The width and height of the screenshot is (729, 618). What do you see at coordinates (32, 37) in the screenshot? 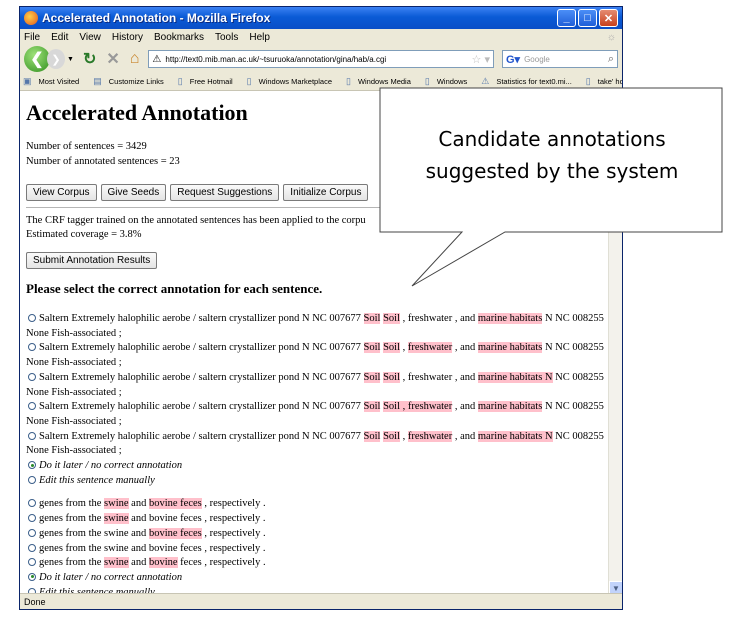
I see `menu-file: File` at bounding box center [32, 37].